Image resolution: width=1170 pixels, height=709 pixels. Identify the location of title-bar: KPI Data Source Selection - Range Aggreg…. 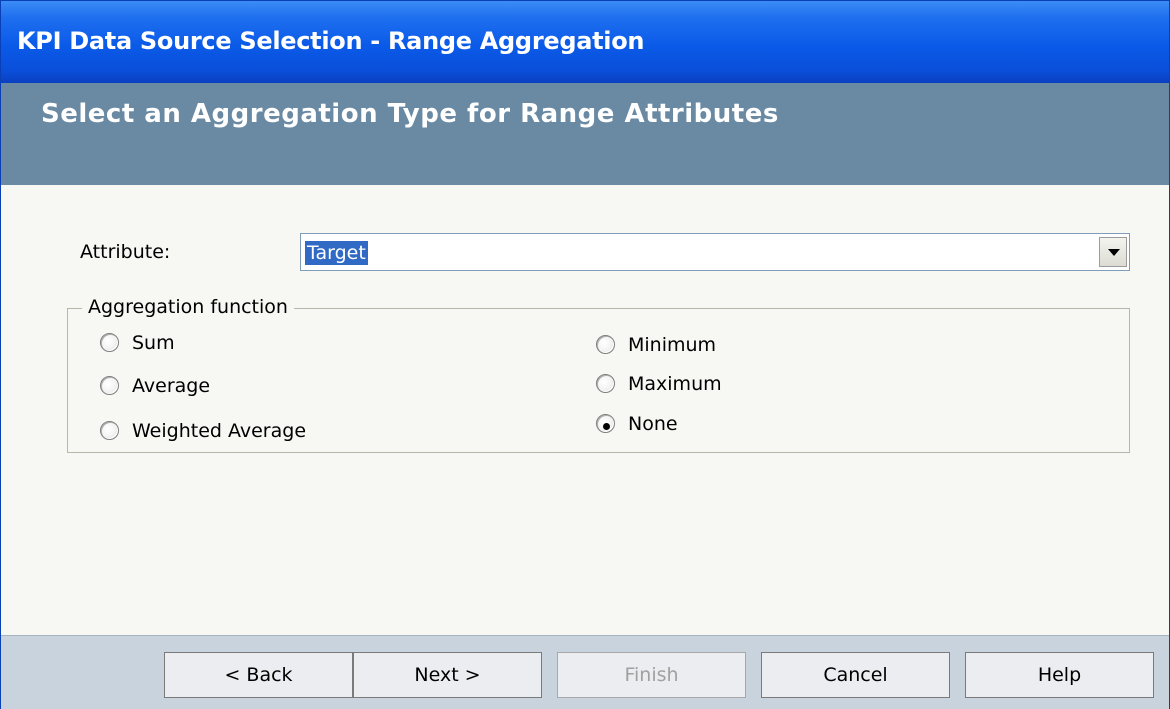
(585, 42).